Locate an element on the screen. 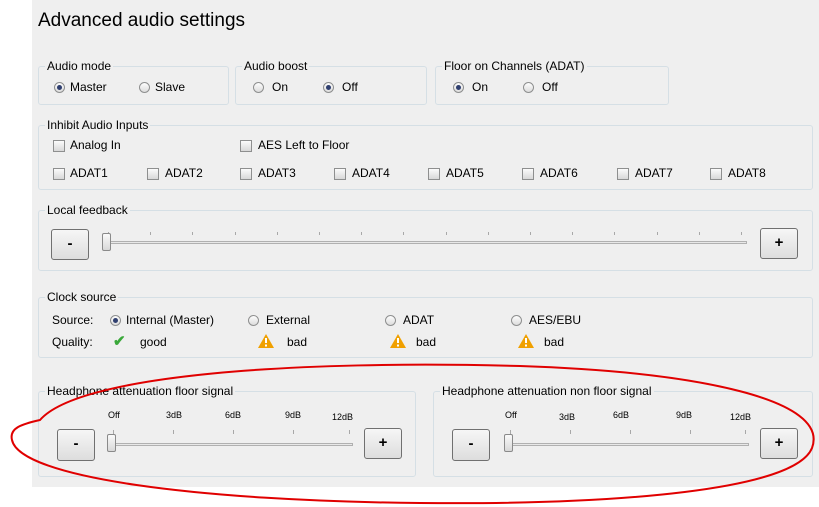 Image resolution: width=819 pixels, height=507 pixels. radio-boost-off is located at coordinates (328, 87).